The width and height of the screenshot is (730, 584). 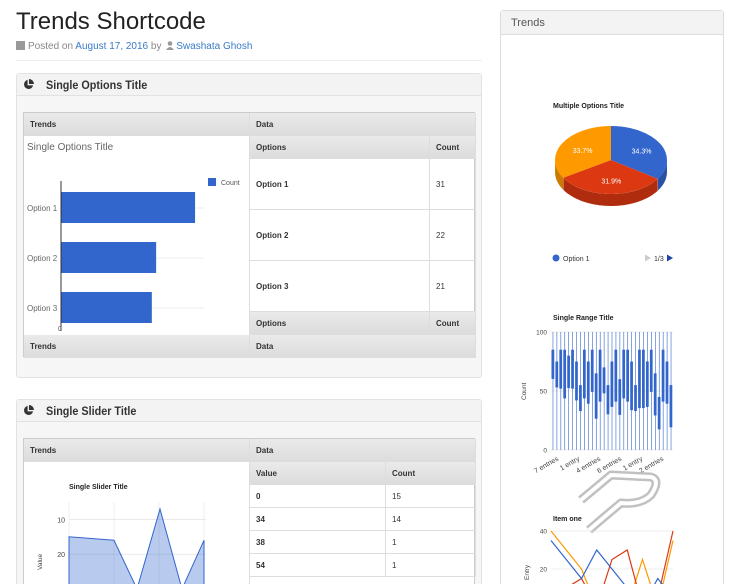 What do you see at coordinates (363, 346) in the screenshot?
I see `data-footer: Data` at bounding box center [363, 346].